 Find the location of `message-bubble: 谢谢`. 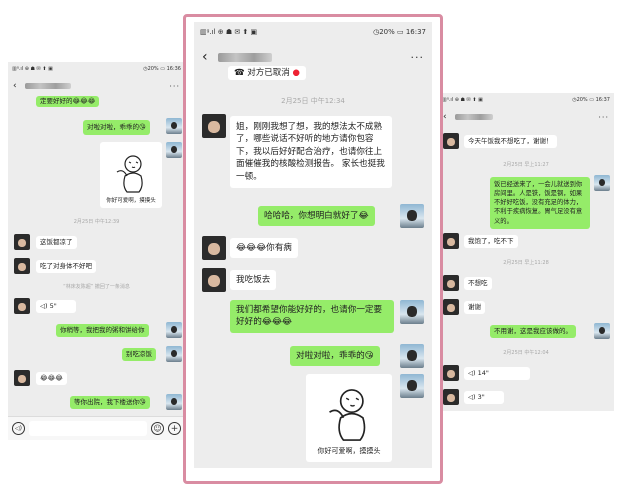

message-bubble: 谢谢 is located at coordinates (474, 308).